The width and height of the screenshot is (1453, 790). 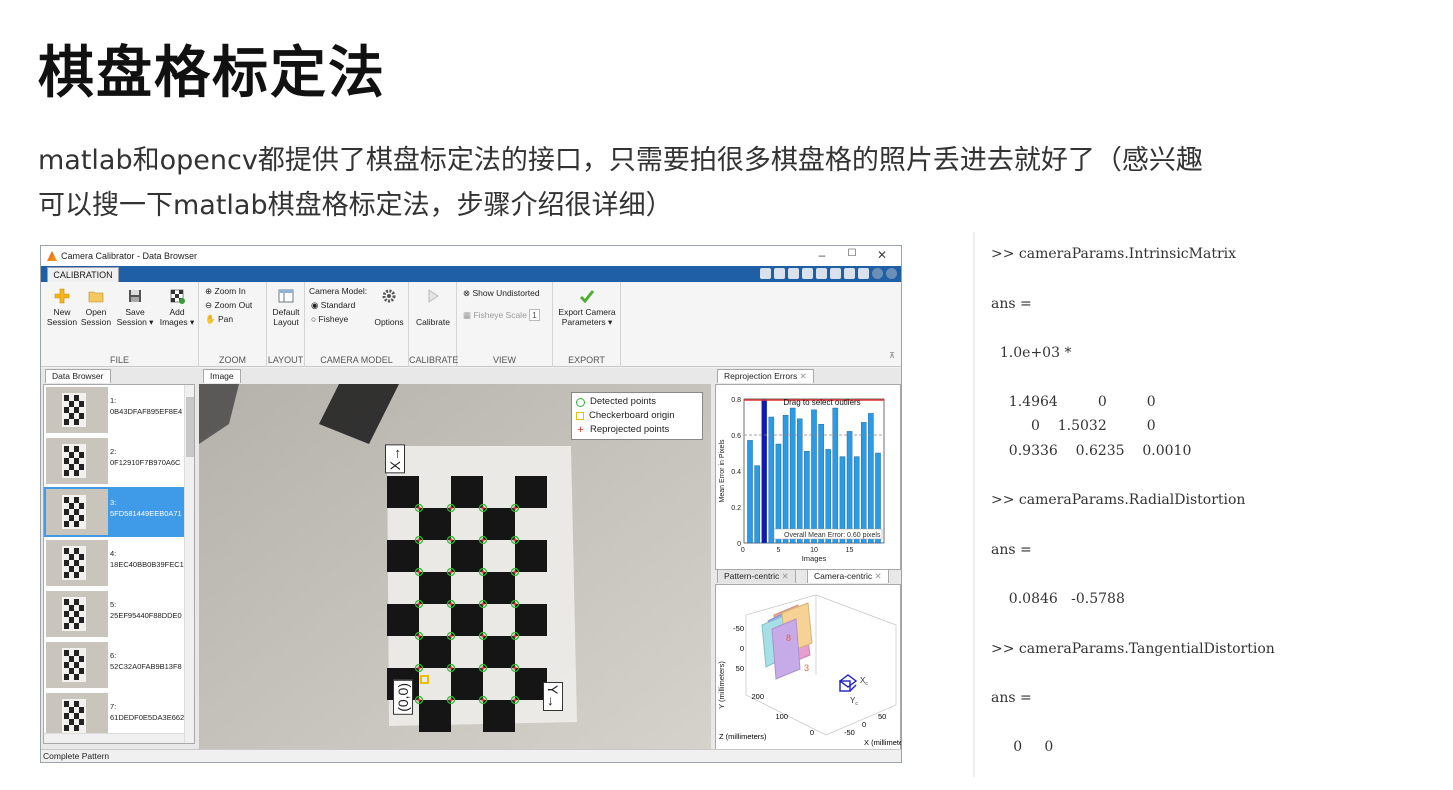 I want to click on list-item: 5: 25EF95440F88DDE0, so click(x=114, y=614).